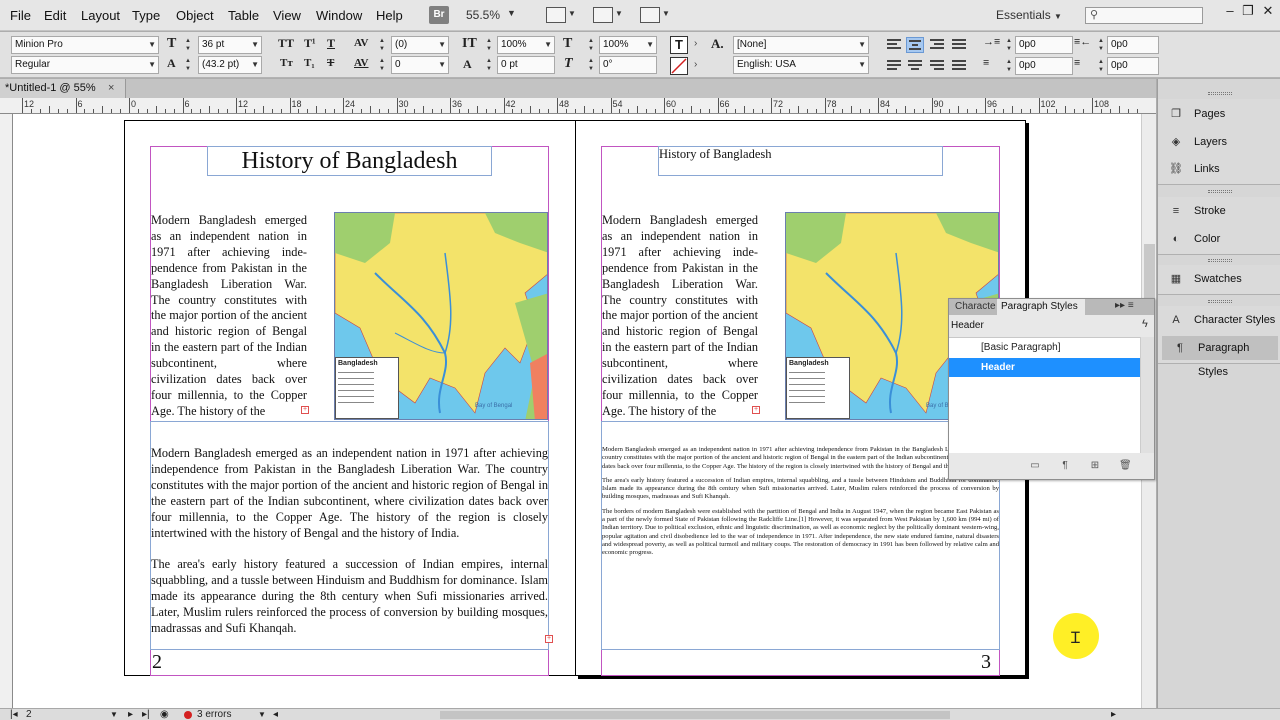 Image resolution: width=1280 pixels, height=720 pixels. Describe the element at coordinates (1125, 466) in the screenshot. I see `delete-style-icon: 🗑` at that location.